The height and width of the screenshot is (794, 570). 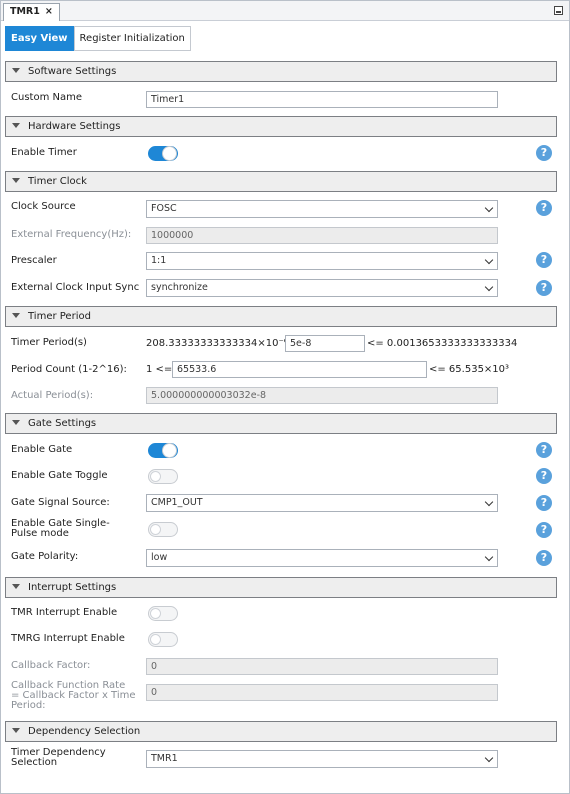 I want to click on select-value: synchronize, so click(x=179, y=287).